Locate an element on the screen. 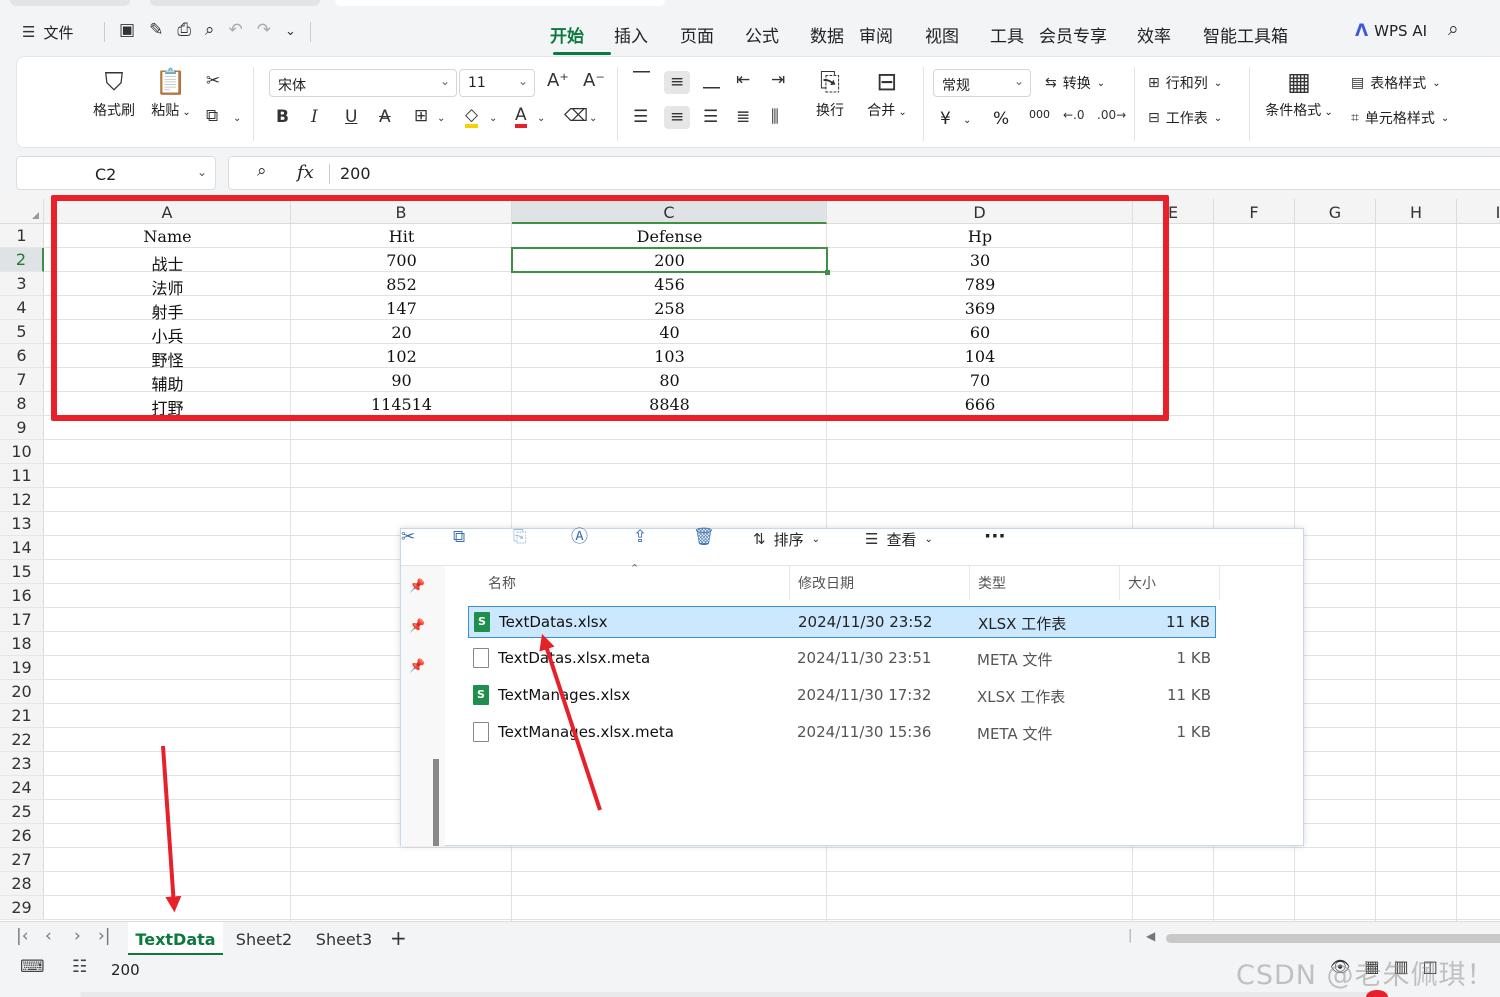 The height and width of the screenshot is (997, 1500). row-header: 9 is located at coordinates (22, 428).